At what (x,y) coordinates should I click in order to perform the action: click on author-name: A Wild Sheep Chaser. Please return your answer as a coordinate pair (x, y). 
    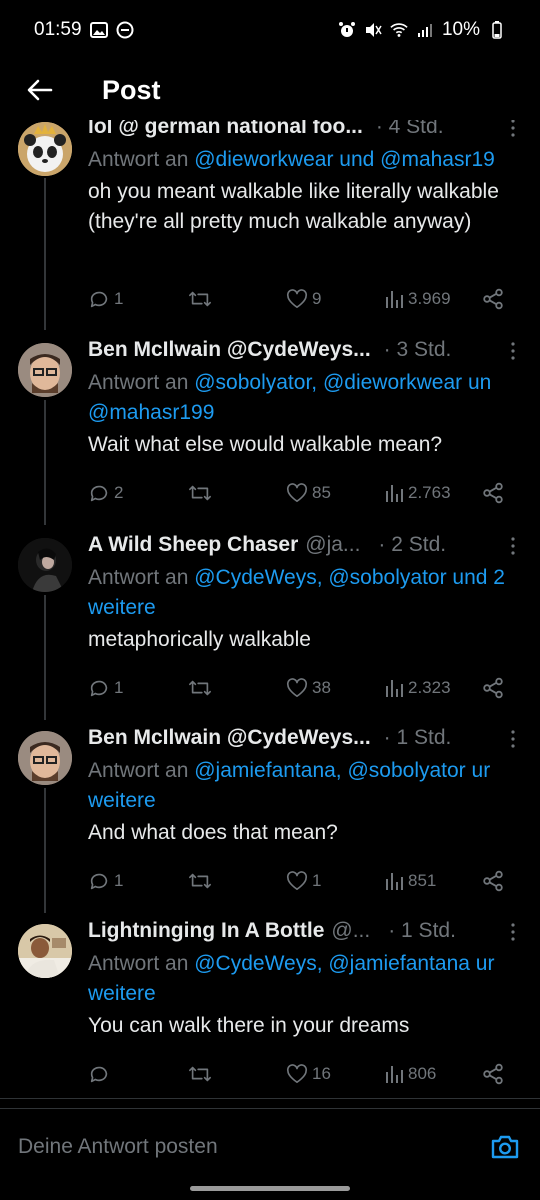
    Looking at the image, I should click on (193, 545).